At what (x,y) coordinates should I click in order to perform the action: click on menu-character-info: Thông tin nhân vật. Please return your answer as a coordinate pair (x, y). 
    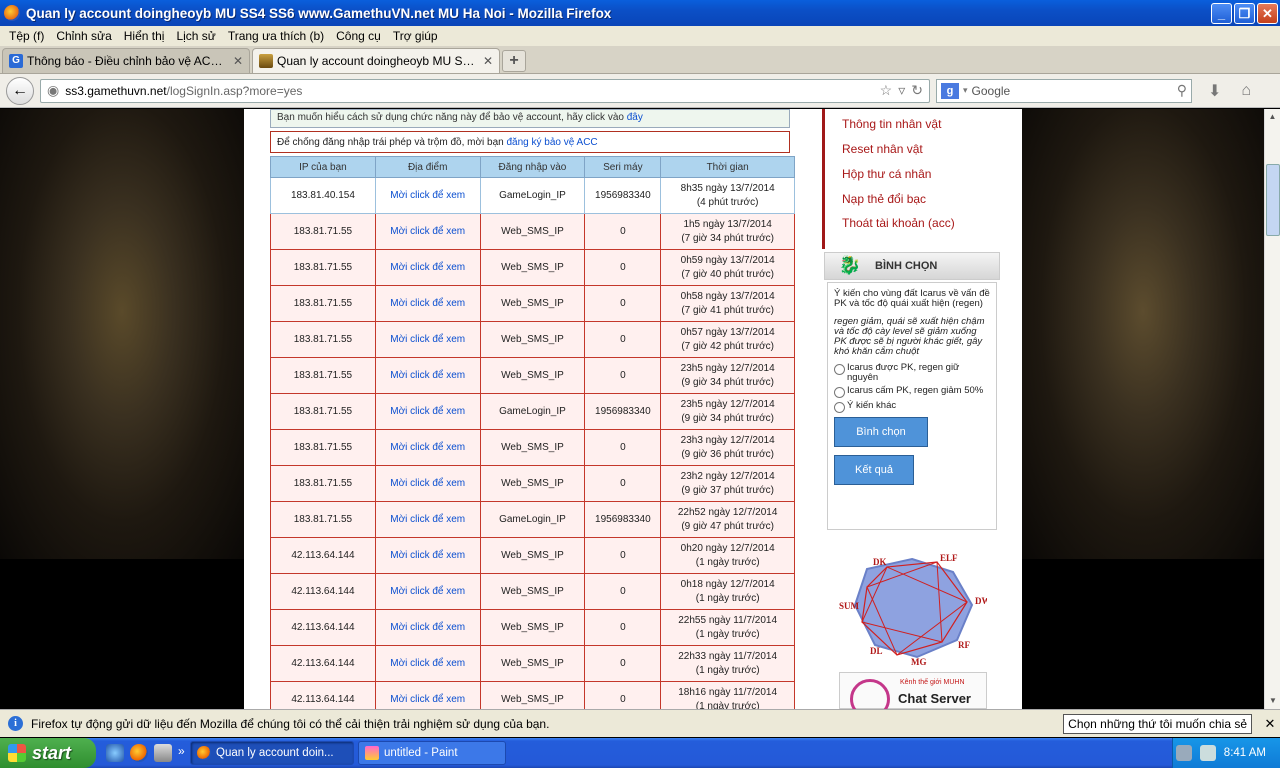
    Looking at the image, I should click on (891, 124).